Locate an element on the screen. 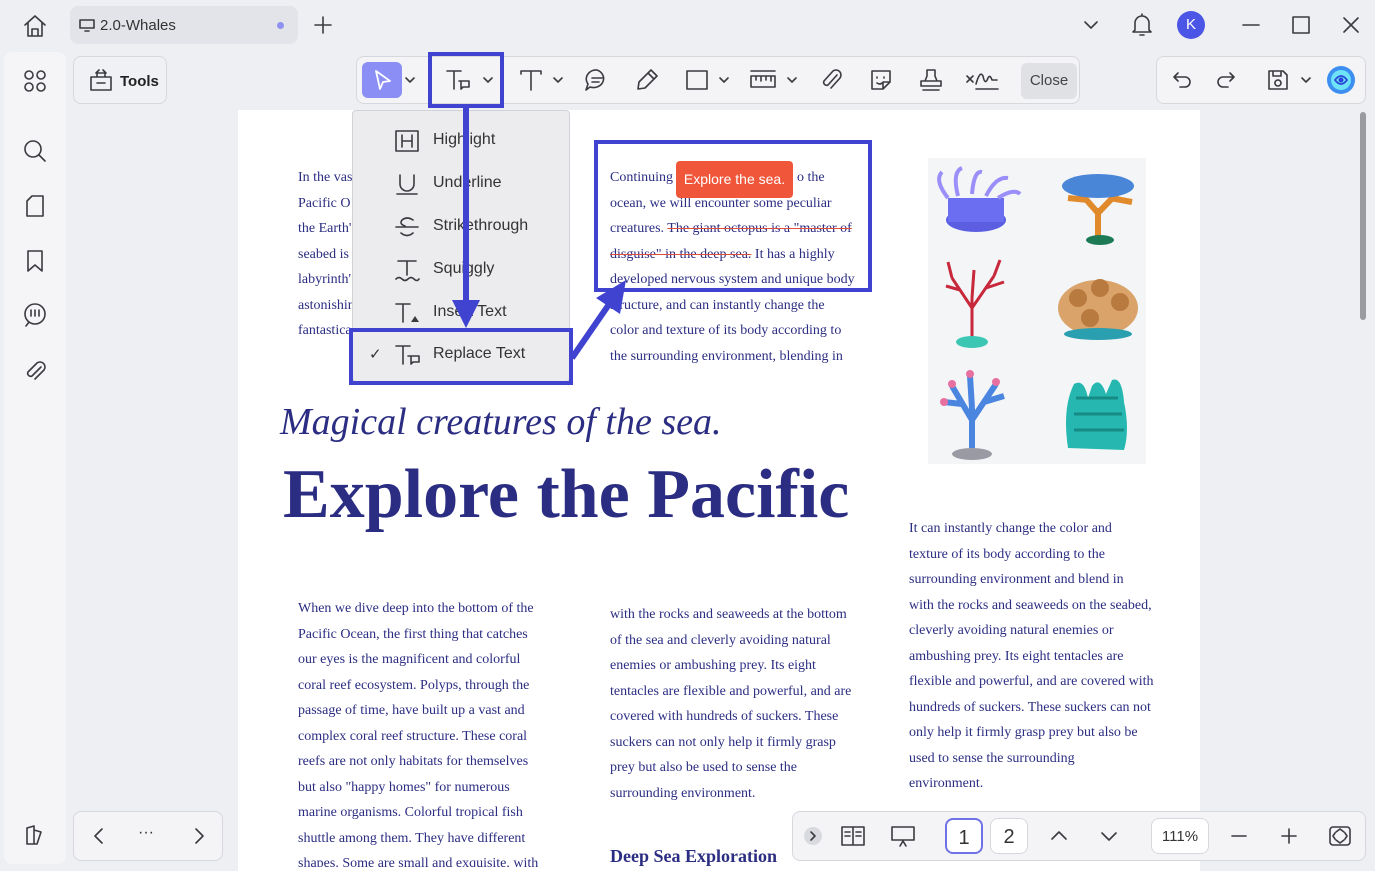  sidebar-thumbnails-button is located at coordinates (35, 81).